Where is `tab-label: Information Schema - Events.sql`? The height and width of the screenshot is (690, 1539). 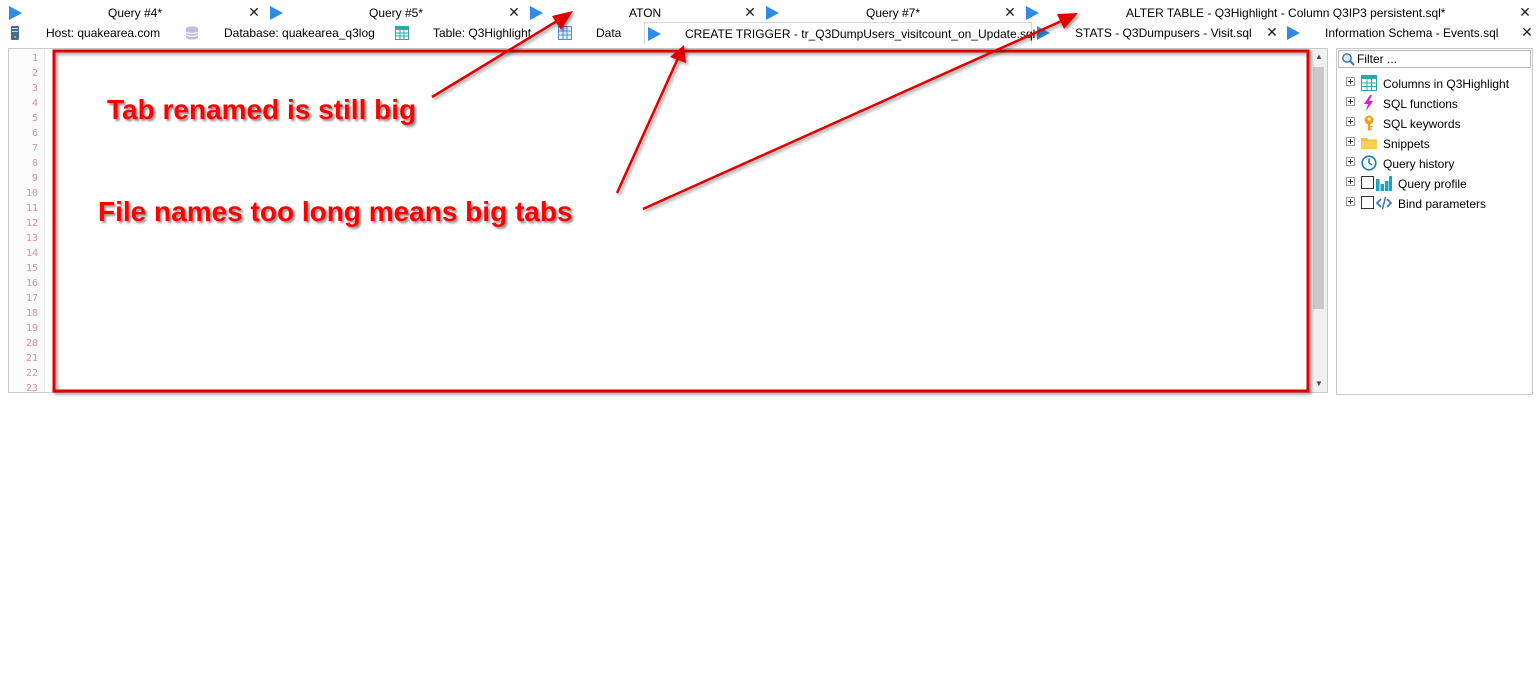
tab-label: Information Schema - Events.sql is located at coordinates (1412, 33).